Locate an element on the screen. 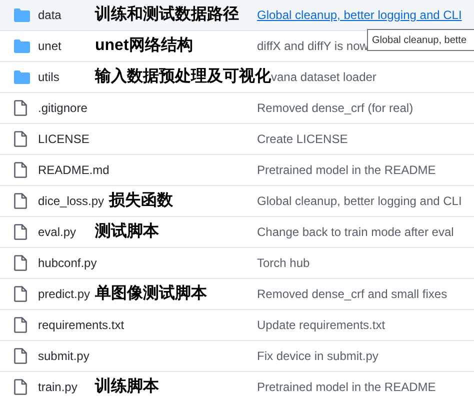 Image resolution: width=474 pixels, height=402 pixels. annotation-text: 测试脚本 is located at coordinates (127, 232).